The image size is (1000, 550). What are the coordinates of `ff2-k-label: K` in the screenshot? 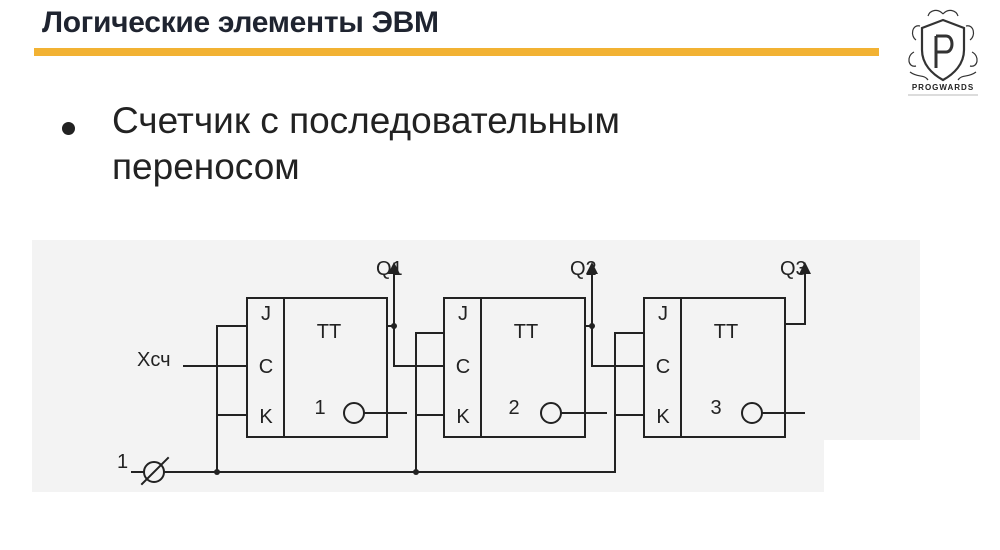 It's located at (463, 417).